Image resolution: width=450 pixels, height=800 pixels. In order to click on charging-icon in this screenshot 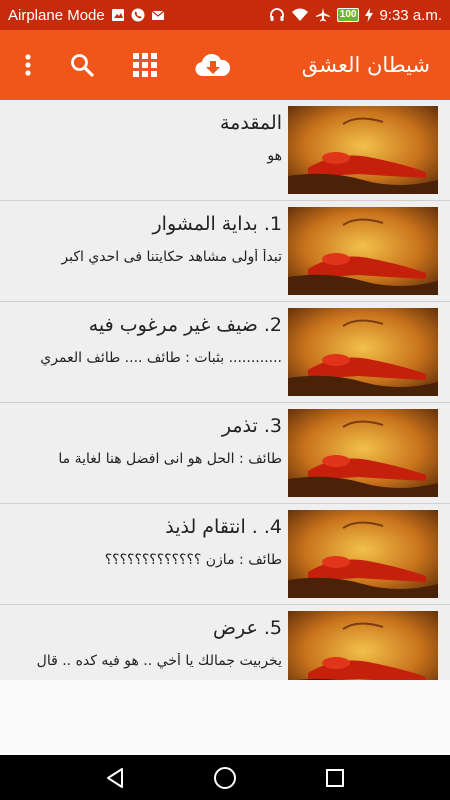, I will do `click(369, 15)`.